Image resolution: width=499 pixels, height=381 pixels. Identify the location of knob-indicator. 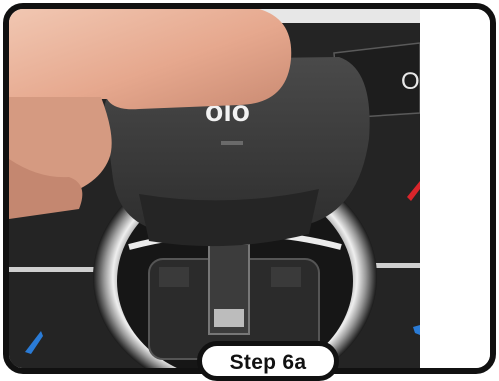
(232, 143).